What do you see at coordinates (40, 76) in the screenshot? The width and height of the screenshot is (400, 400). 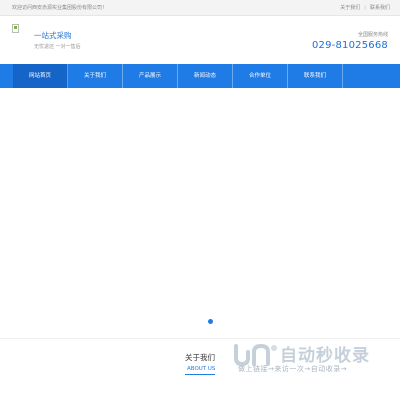 I see `nav-item-home: 网站首页` at bounding box center [40, 76].